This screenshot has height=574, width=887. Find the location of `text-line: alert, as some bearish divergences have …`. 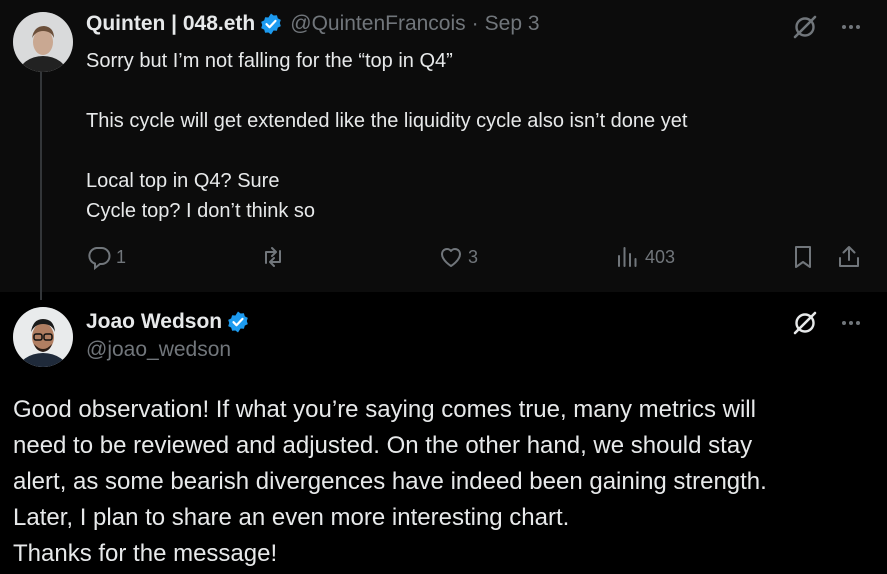

text-line: alert, as some bearish divergences have … is located at coordinates (390, 481).